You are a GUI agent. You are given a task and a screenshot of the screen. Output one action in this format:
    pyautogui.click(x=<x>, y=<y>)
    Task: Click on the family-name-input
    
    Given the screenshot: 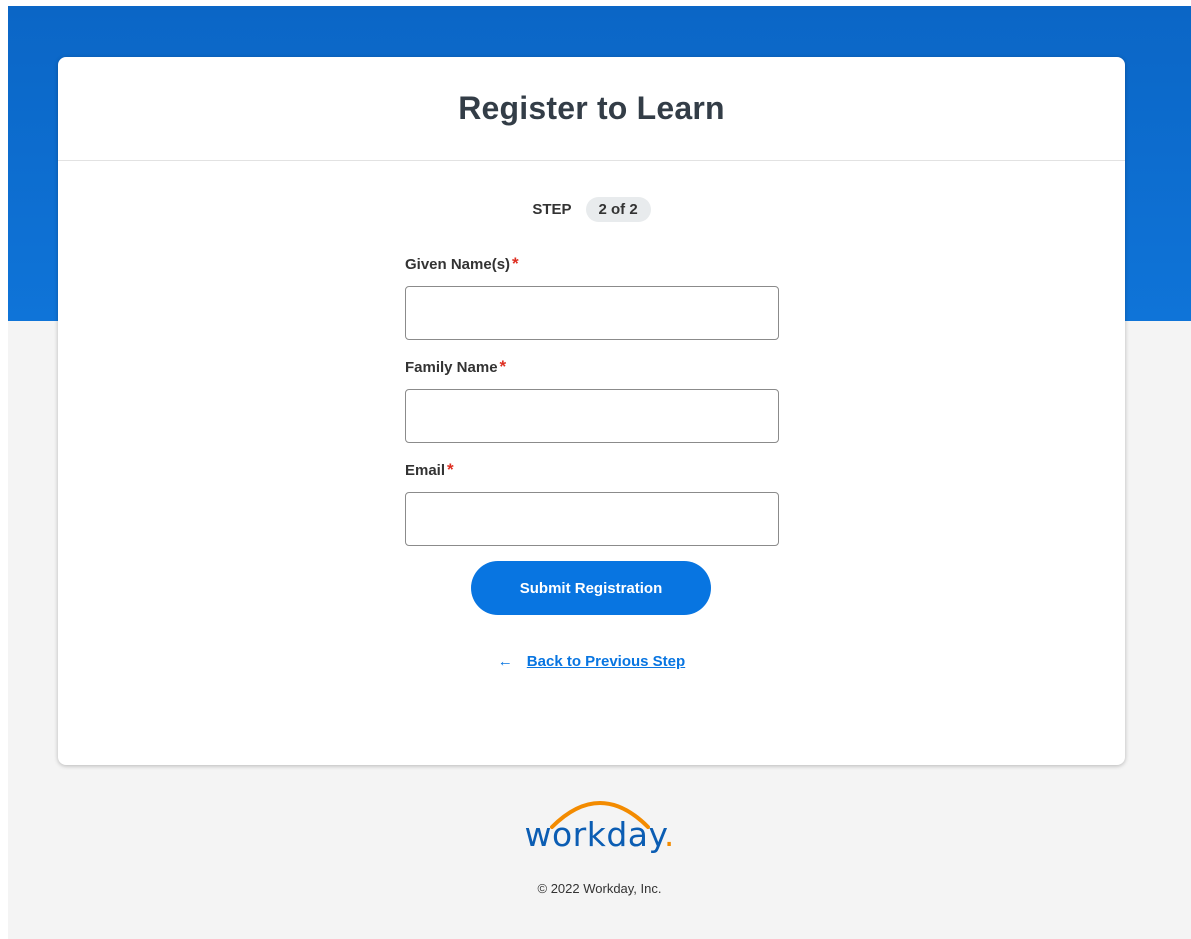 What is the action you would take?
    pyautogui.click(x=592, y=416)
    